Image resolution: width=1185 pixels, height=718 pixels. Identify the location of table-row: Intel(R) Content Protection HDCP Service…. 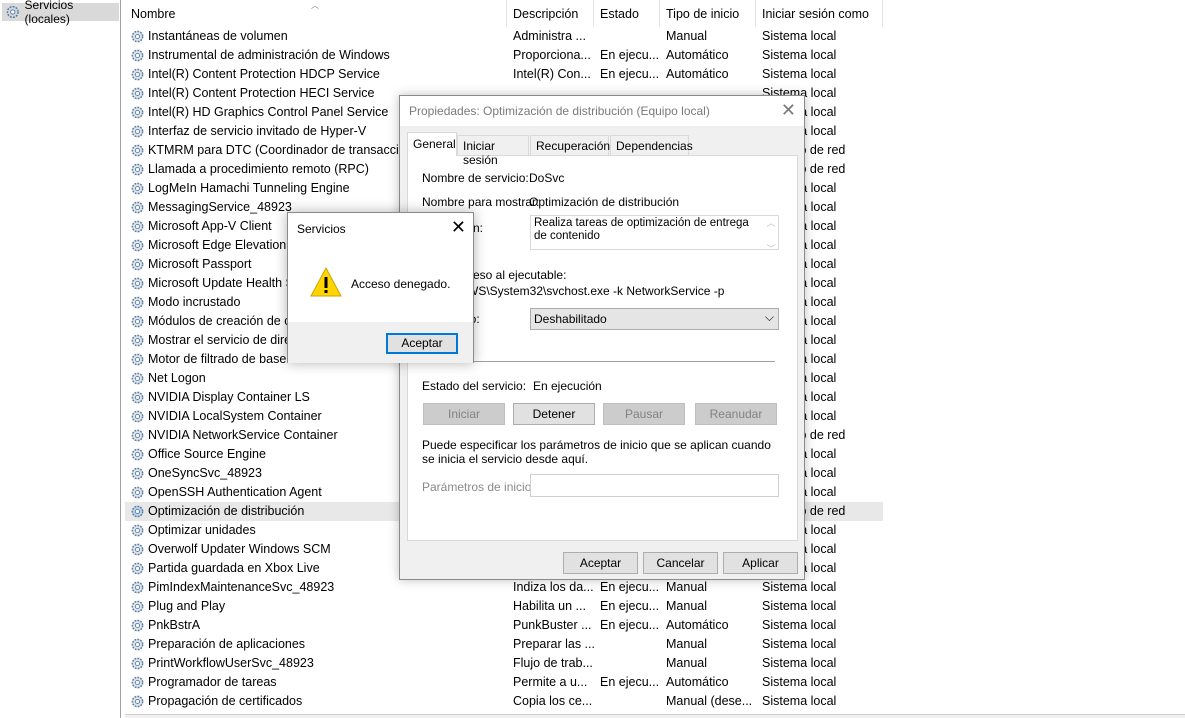
(504, 74).